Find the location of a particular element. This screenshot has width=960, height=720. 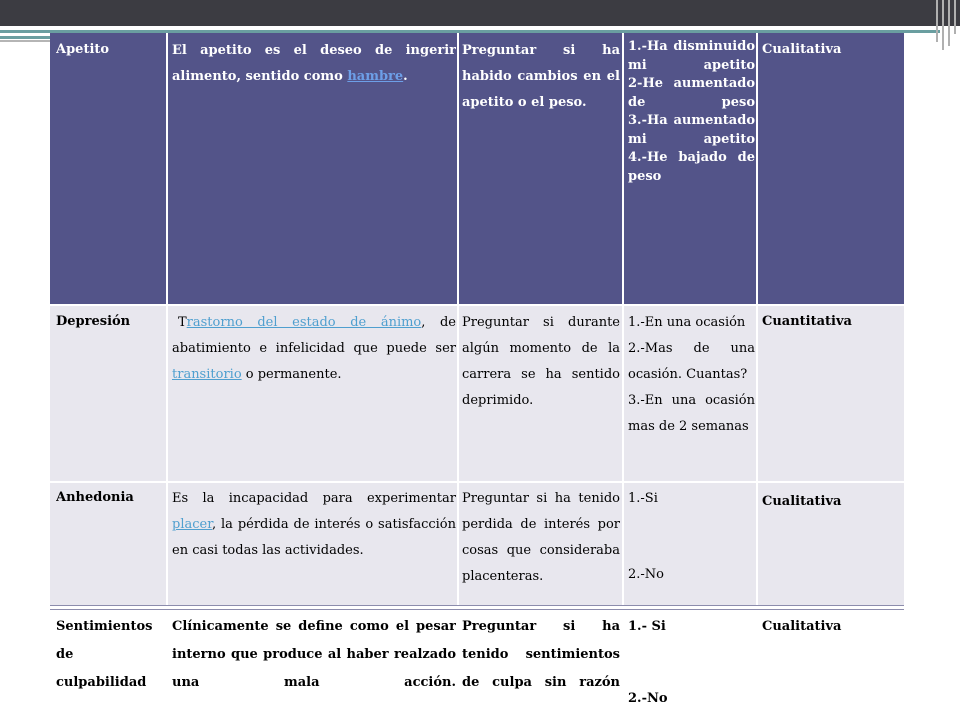

options-cell: 1.- Si is located at coordinates (691, 626).